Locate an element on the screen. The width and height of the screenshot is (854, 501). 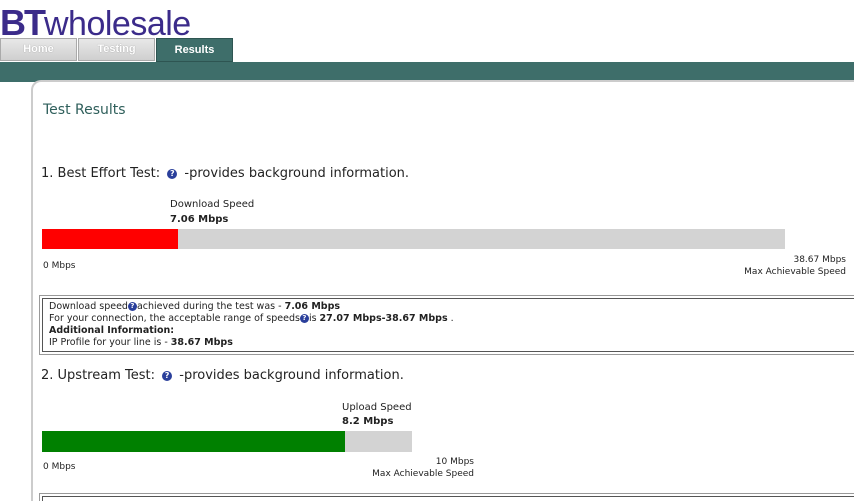
download-axis-max-value: 38.67 Mbps is located at coordinates (819, 260).